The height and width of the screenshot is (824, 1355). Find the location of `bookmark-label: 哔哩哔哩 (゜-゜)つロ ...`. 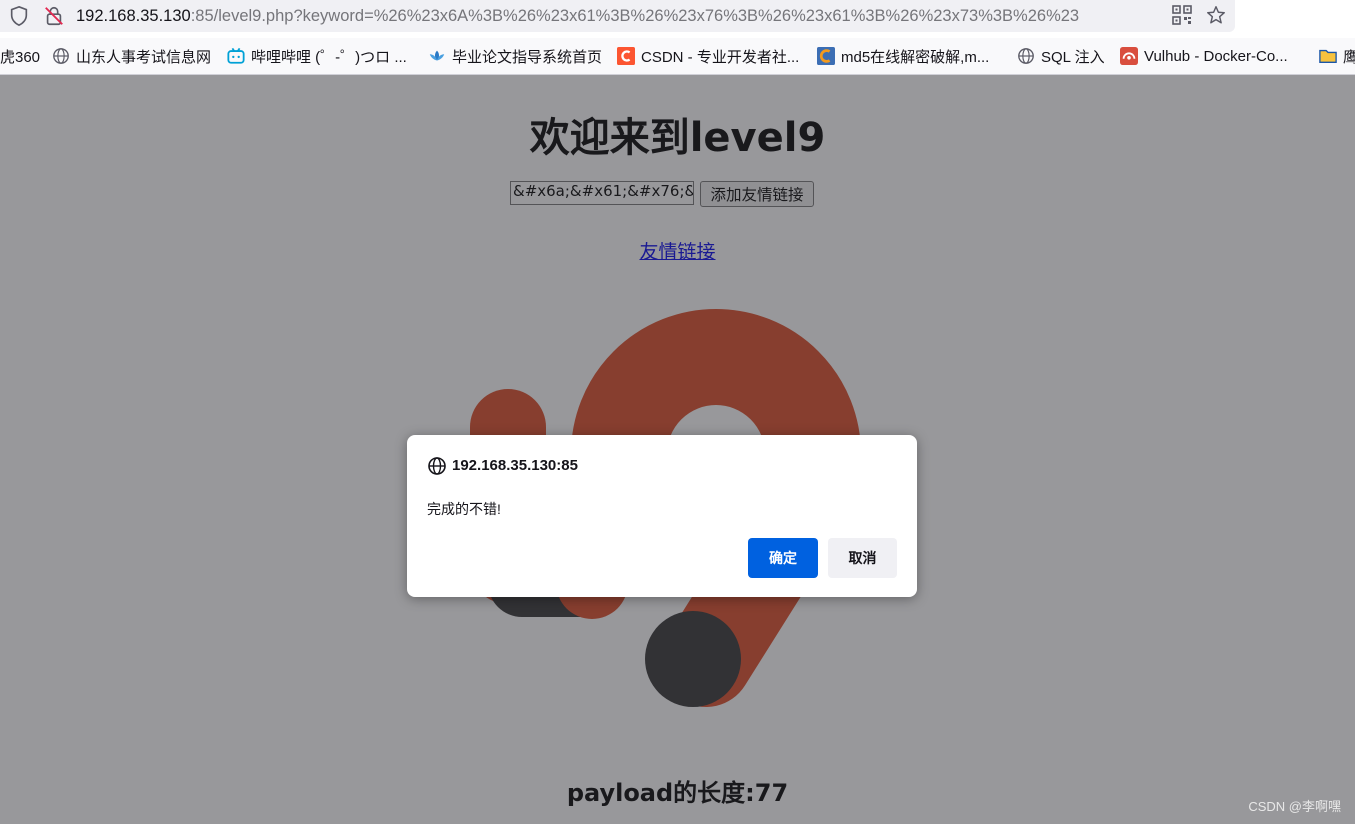

bookmark-label: 哔哩哔哩 (゜-゜)つロ ... is located at coordinates (329, 57).